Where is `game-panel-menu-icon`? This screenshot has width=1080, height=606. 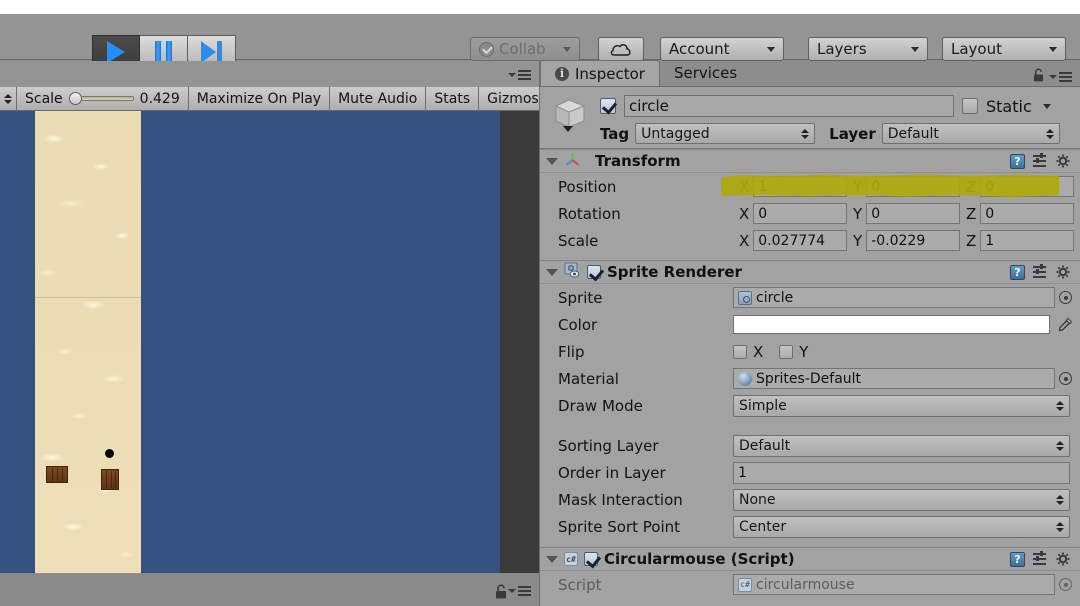 game-panel-menu-icon is located at coordinates (519, 75).